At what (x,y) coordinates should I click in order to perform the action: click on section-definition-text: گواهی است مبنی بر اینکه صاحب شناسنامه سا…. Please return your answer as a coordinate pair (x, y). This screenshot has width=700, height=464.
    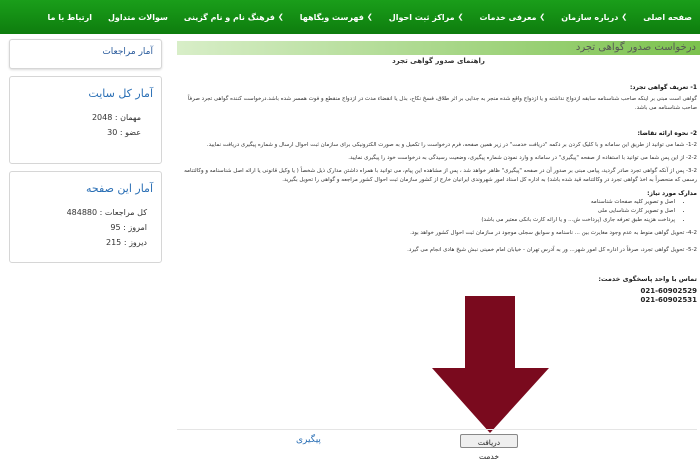
    Looking at the image, I should click on (442, 103).